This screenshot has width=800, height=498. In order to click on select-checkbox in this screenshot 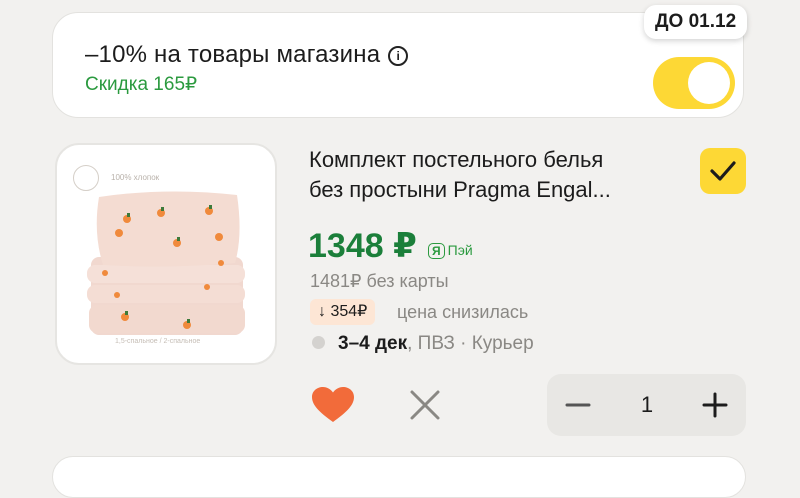, I will do `click(723, 171)`.